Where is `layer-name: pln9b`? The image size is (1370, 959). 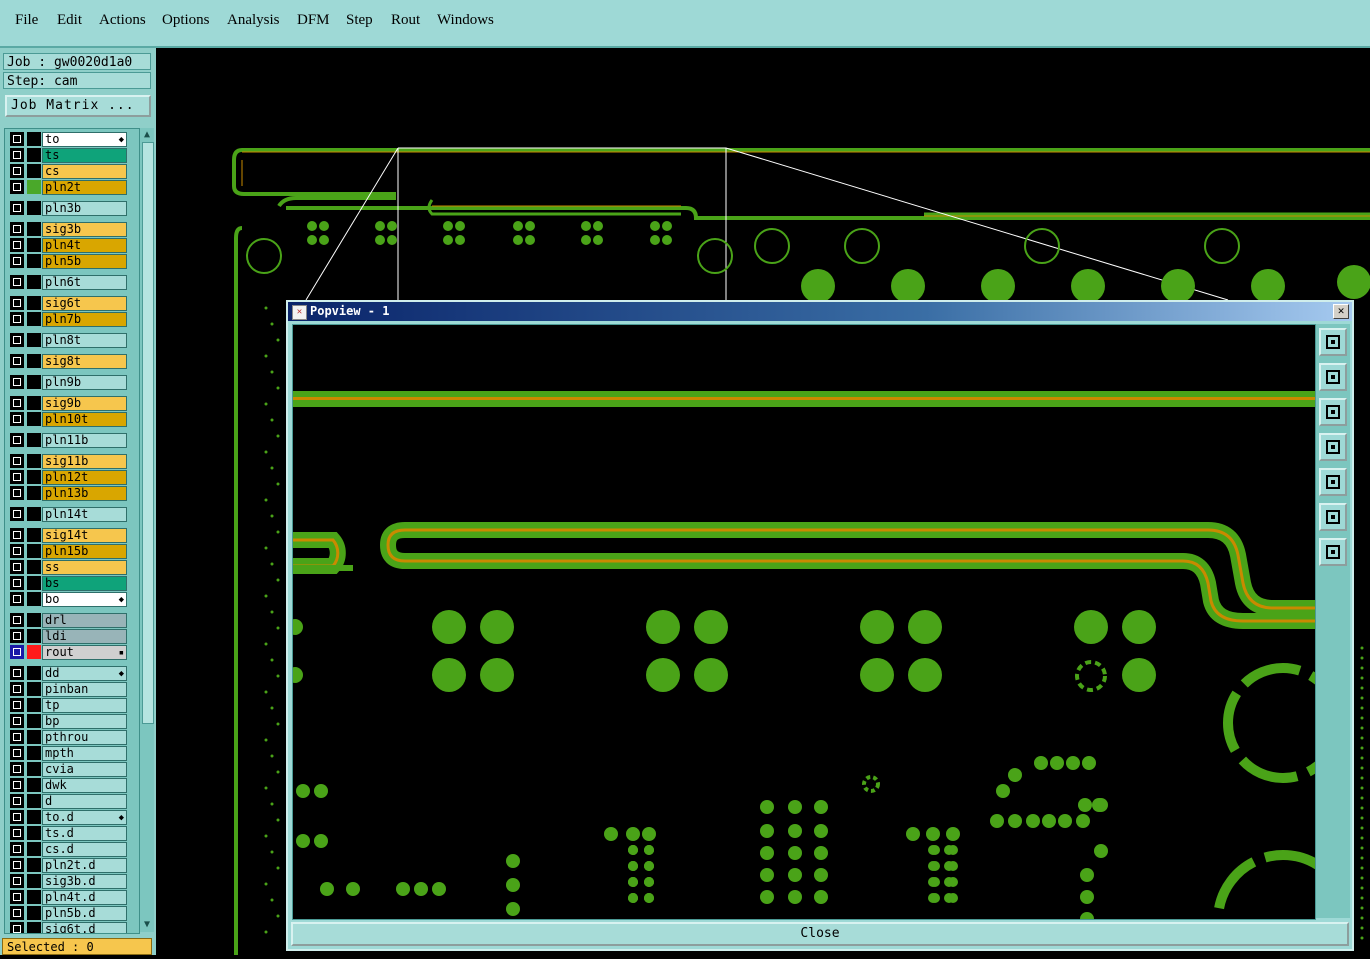 layer-name: pln9b is located at coordinates (84, 382).